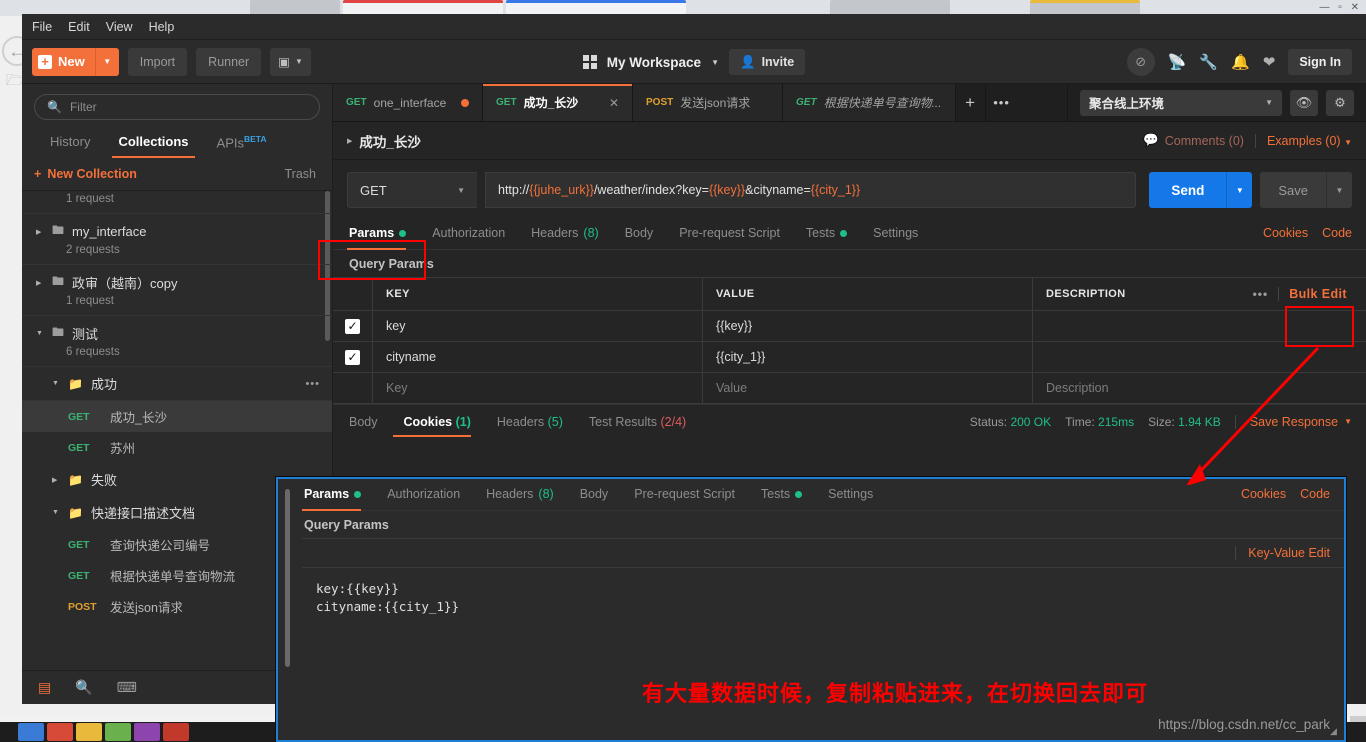  I want to click on request-tab-send-json: POST 发送json请求, so click(708, 102).